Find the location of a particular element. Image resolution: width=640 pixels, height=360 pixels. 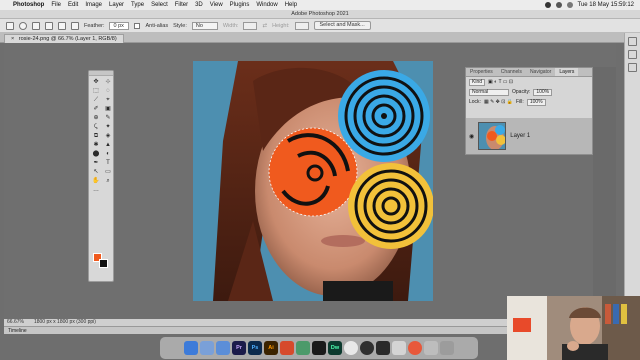

wifi-icon is located at coordinates (558, 5).